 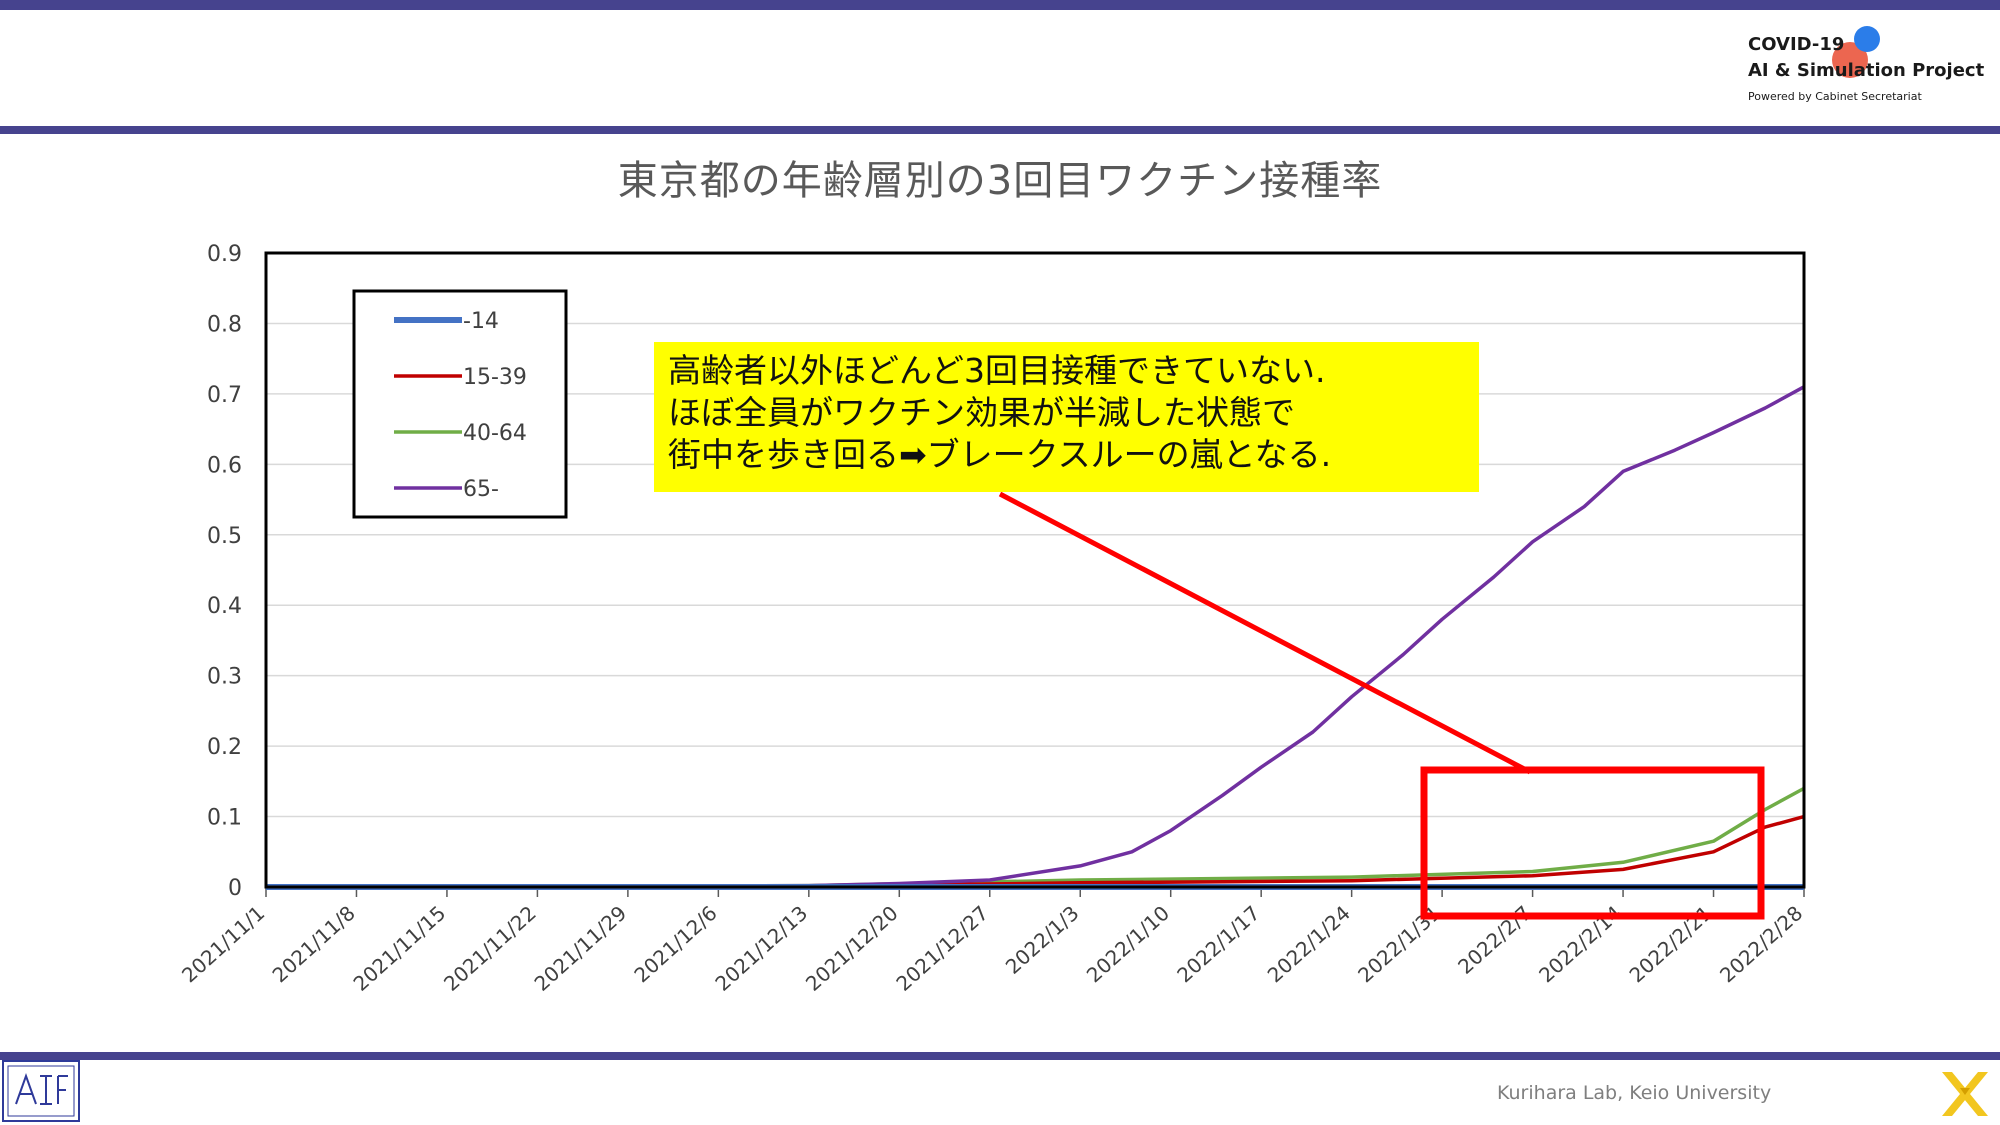 What do you see at coordinates (1042, 940) in the screenshot?
I see `x-tick-label: 2022/1/3` at bounding box center [1042, 940].